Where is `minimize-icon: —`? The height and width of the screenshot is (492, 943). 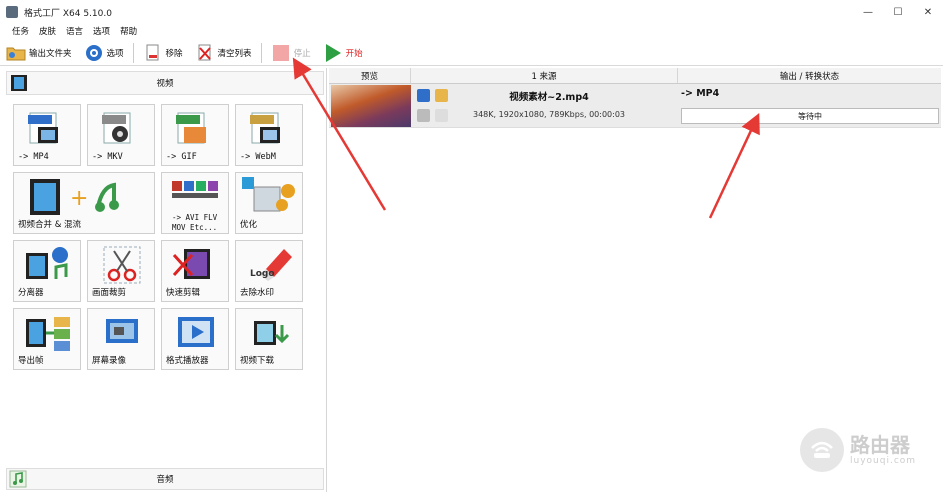
minimize-icon: — is located at coordinates (868, 12).